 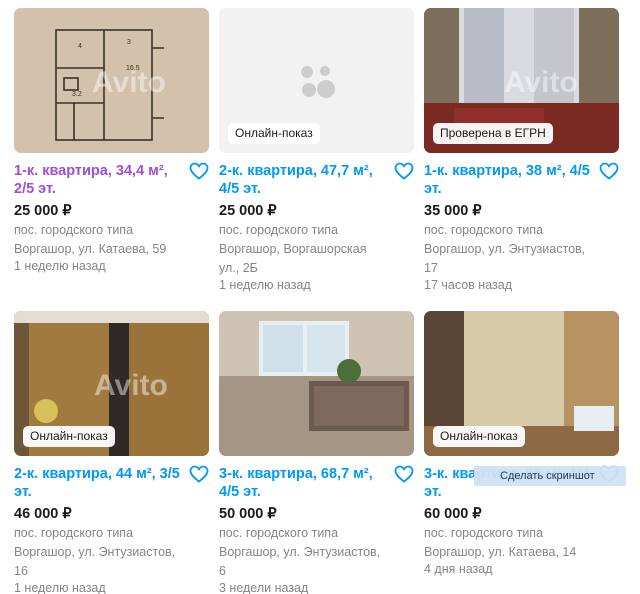 I want to click on listing-date: 17 часов назад, so click(x=468, y=285).